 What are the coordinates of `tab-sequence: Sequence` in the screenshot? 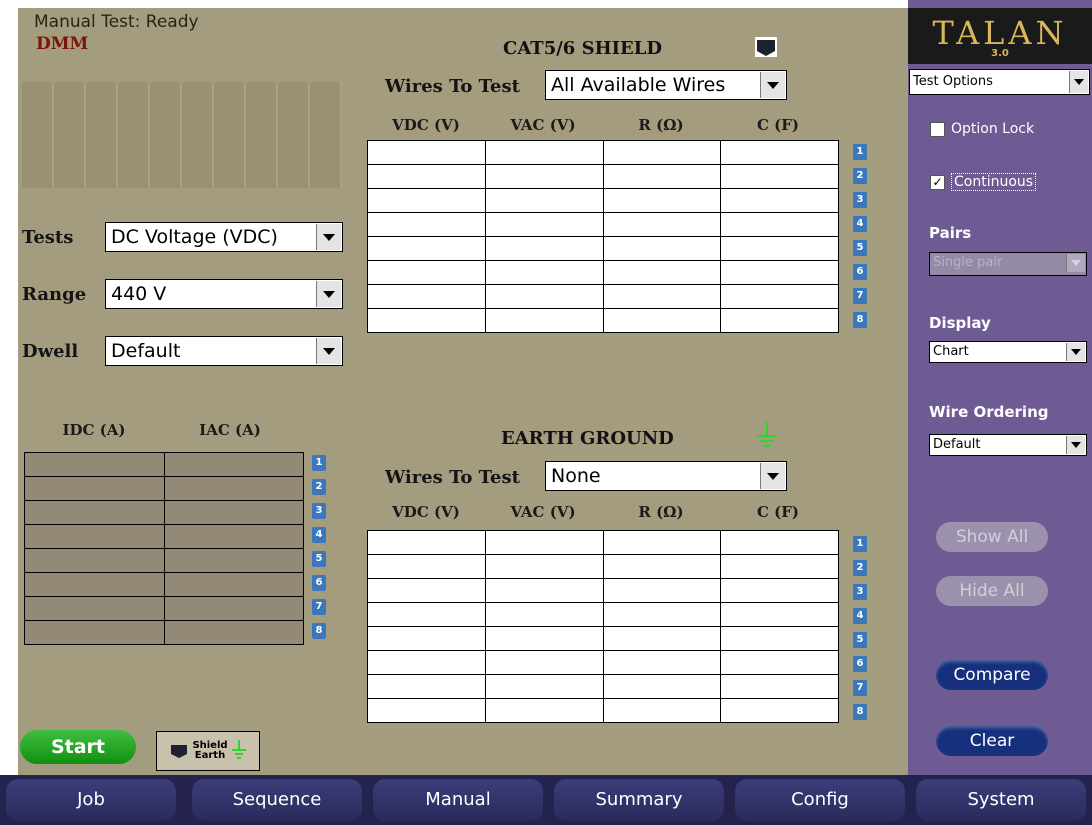 It's located at (277, 800).